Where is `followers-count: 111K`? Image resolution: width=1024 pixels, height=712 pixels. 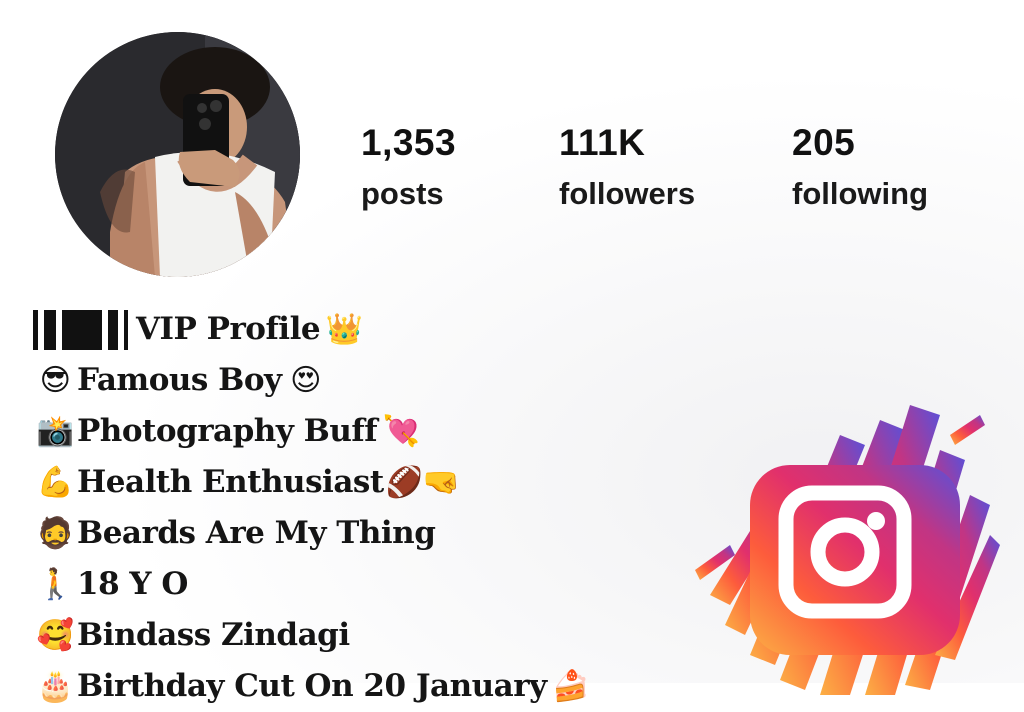 followers-count: 111K is located at coordinates (602, 142).